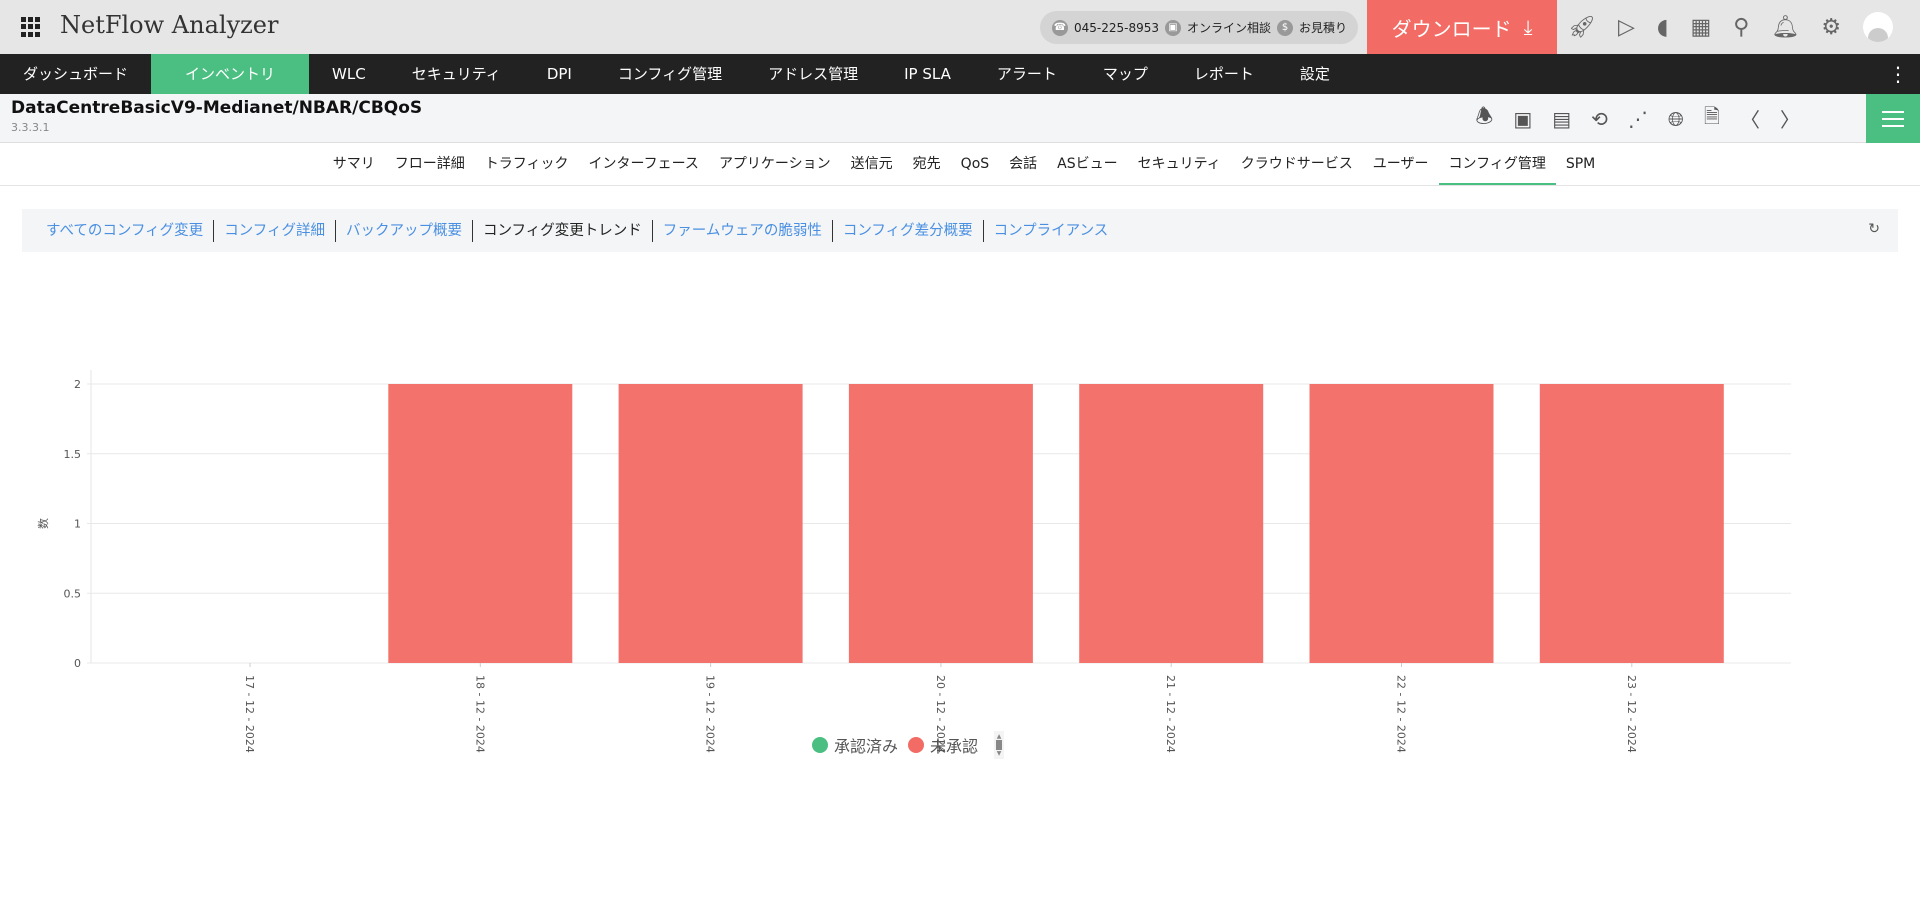 The image size is (1920, 911). What do you see at coordinates (1700, 27) in the screenshot?
I see `gift-icon: ▦` at bounding box center [1700, 27].